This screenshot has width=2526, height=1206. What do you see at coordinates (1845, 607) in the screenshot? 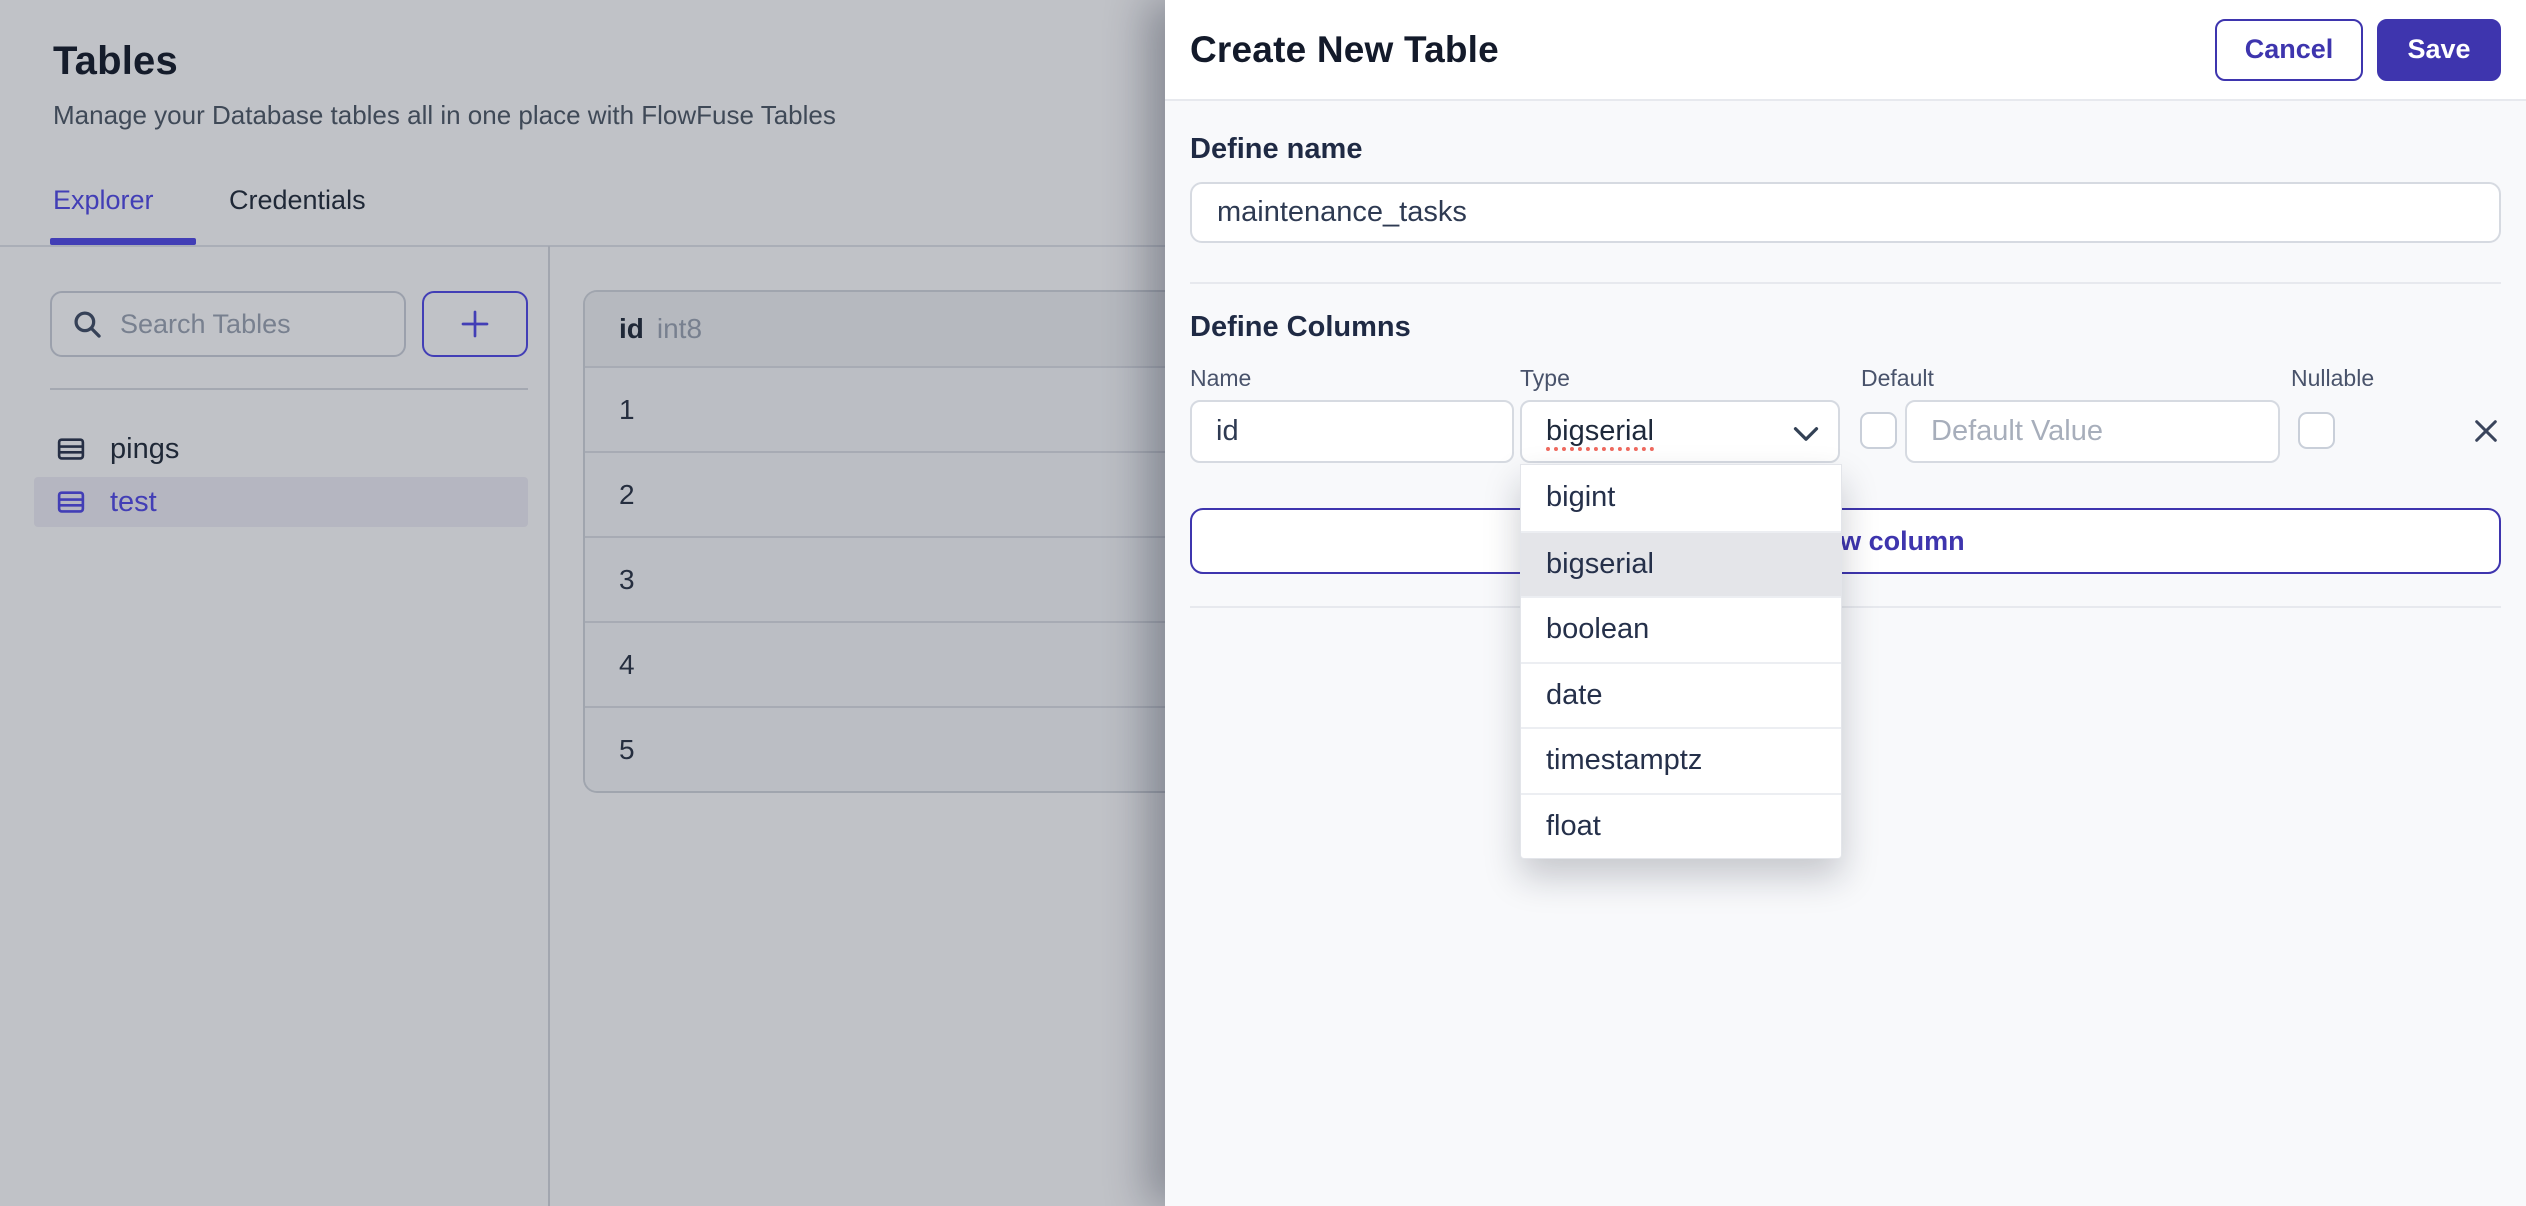
I see `columns-bottom-divider` at bounding box center [1845, 607].